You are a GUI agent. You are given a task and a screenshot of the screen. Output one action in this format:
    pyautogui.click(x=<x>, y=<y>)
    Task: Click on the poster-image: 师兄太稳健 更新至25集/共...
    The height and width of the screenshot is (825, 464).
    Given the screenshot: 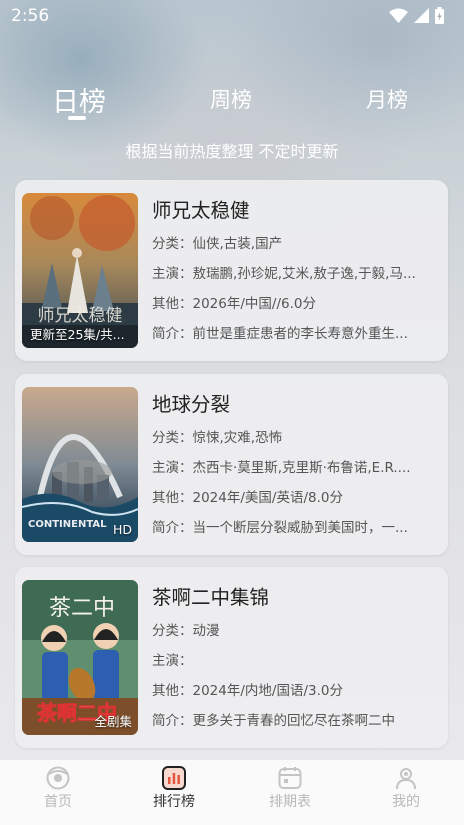 What is the action you would take?
    pyautogui.click(x=80, y=270)
    